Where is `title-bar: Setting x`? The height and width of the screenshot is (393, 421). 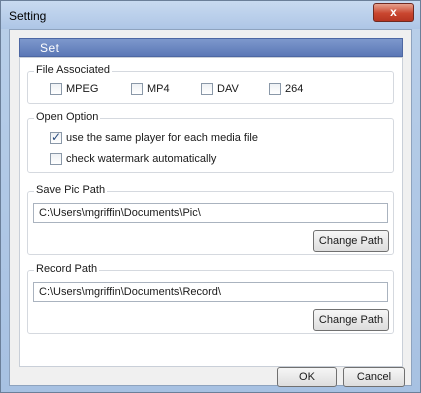 title-bar: Setting x is located at coordinates (210, 15).